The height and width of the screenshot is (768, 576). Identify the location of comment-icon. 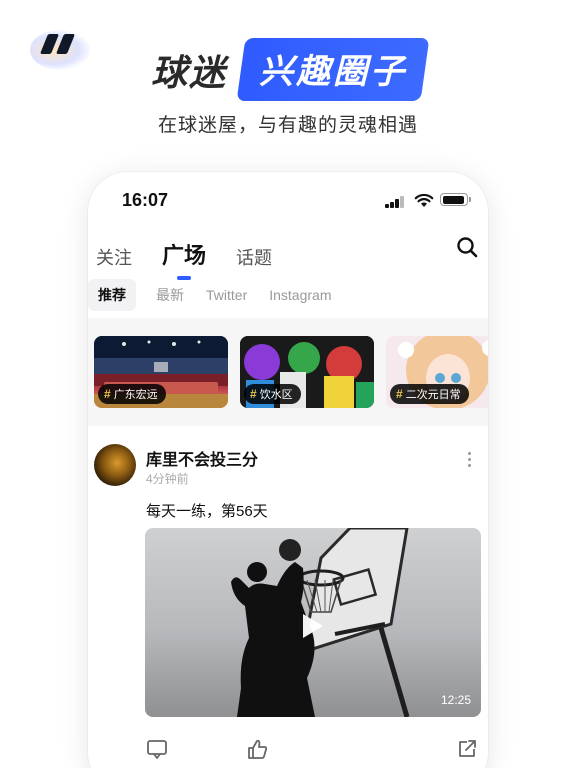
(157, 749).